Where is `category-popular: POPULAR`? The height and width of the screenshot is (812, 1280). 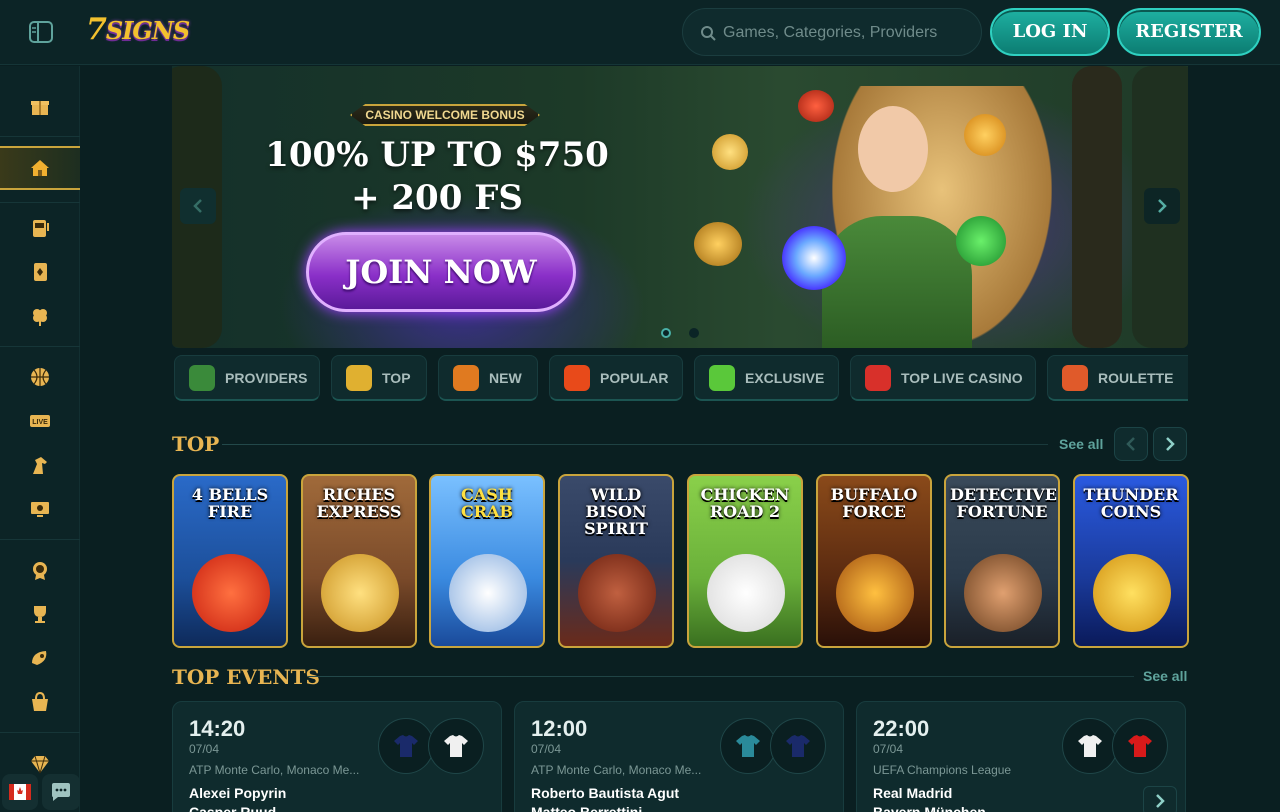
category-popular: POPULAR is located at coordinates (616, 378).